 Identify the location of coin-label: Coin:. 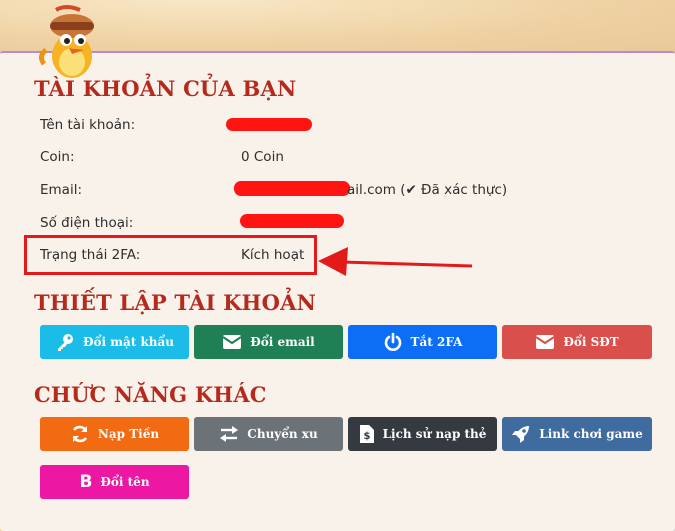
(57, 157).